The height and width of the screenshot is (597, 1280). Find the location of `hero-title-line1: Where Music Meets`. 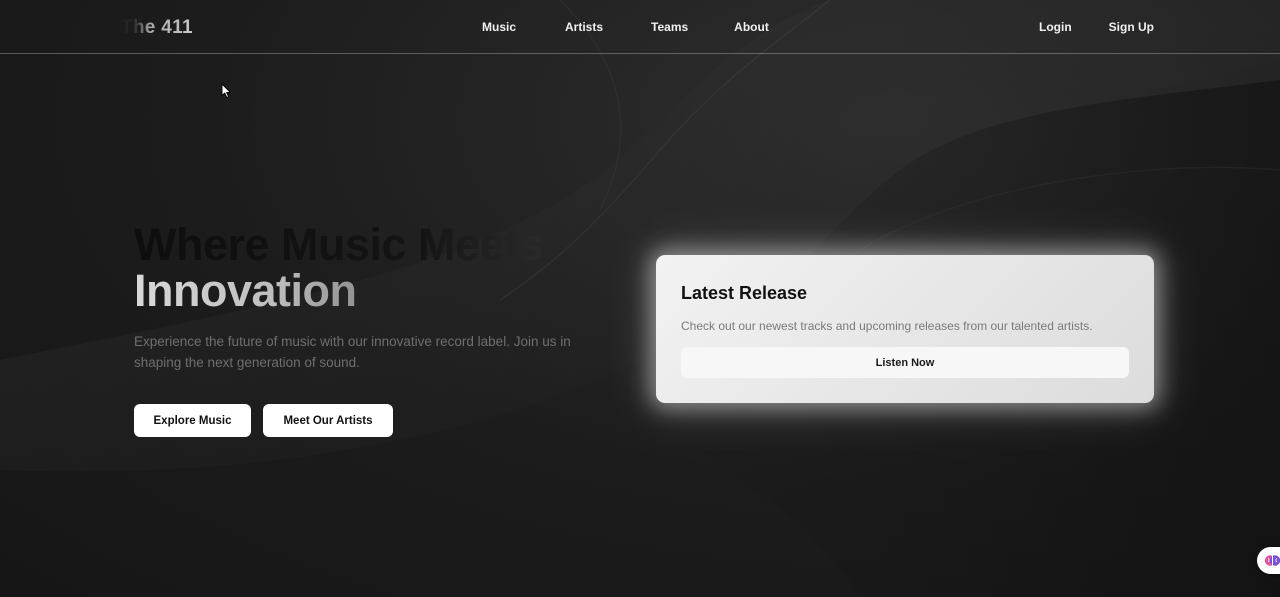

hero-title-line1: Where Music Meets is located at coordinates (339, 244).